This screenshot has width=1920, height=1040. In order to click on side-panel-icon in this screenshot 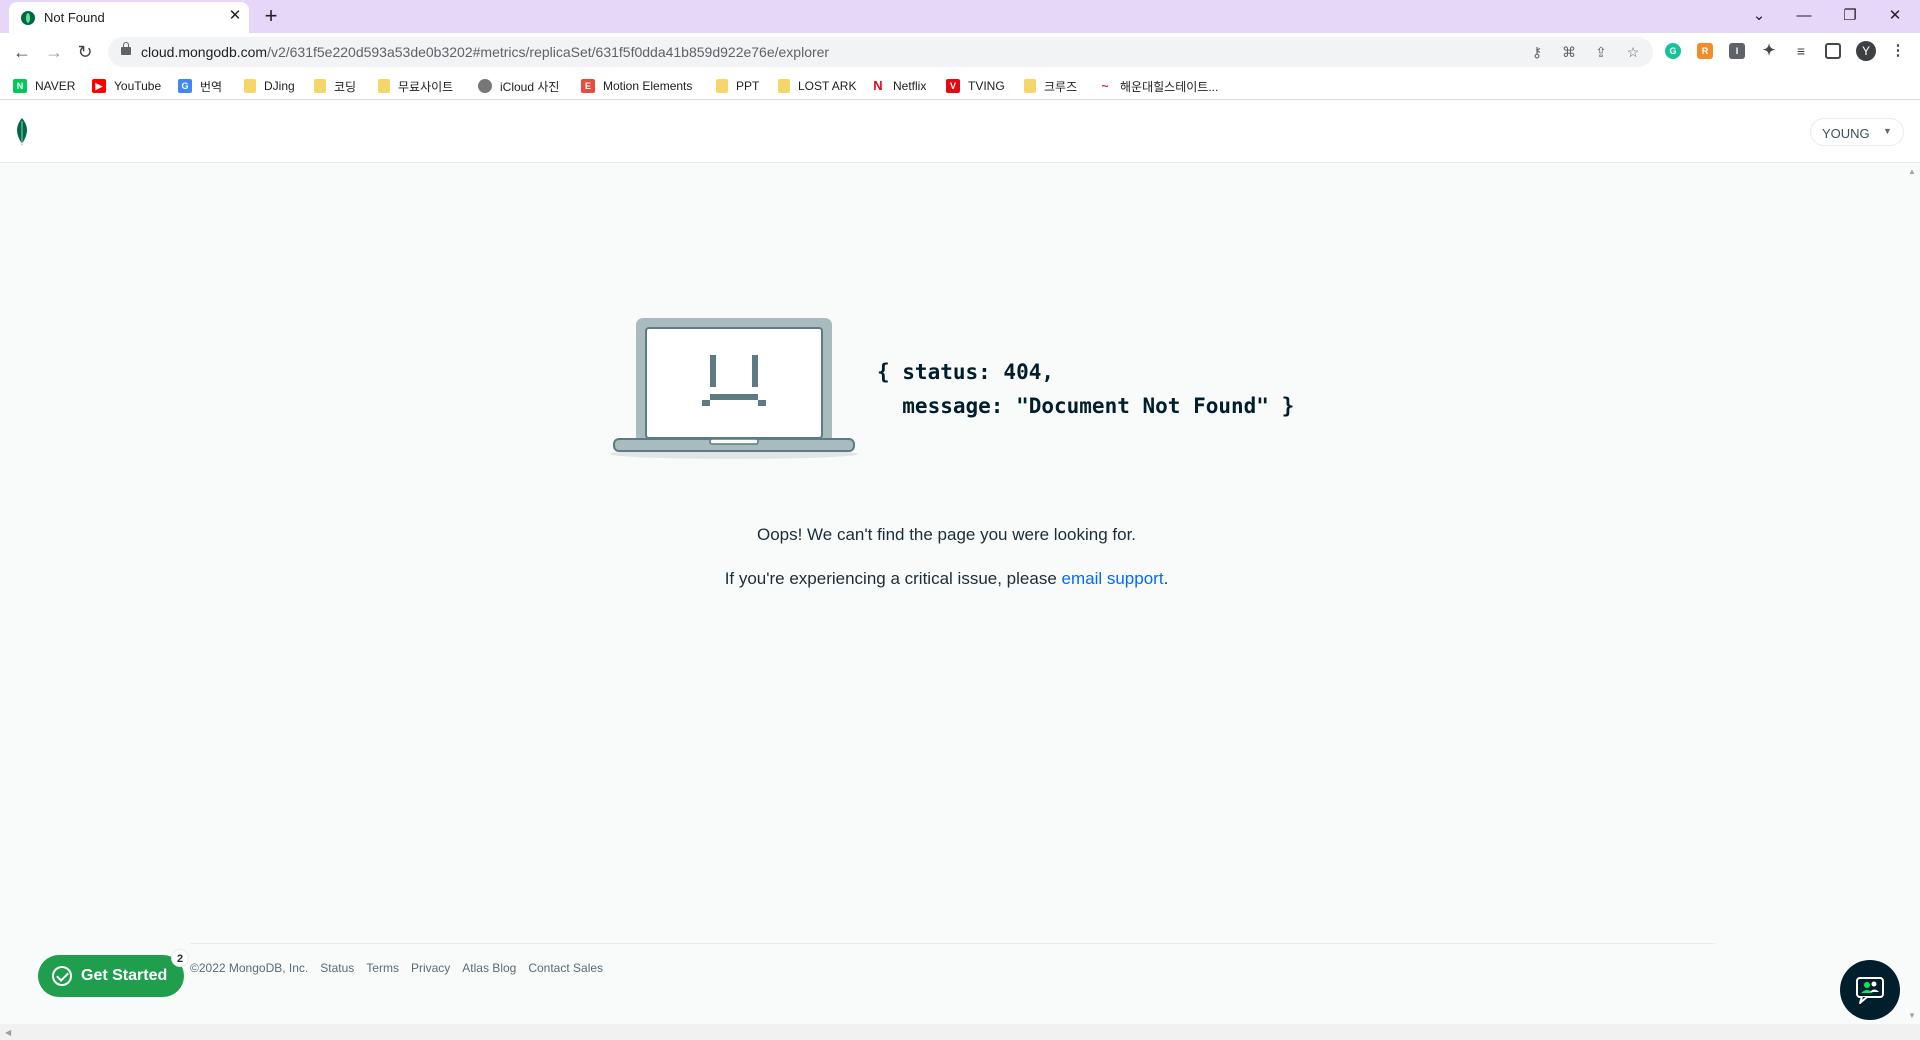, I will do `click(1833, 51)`.